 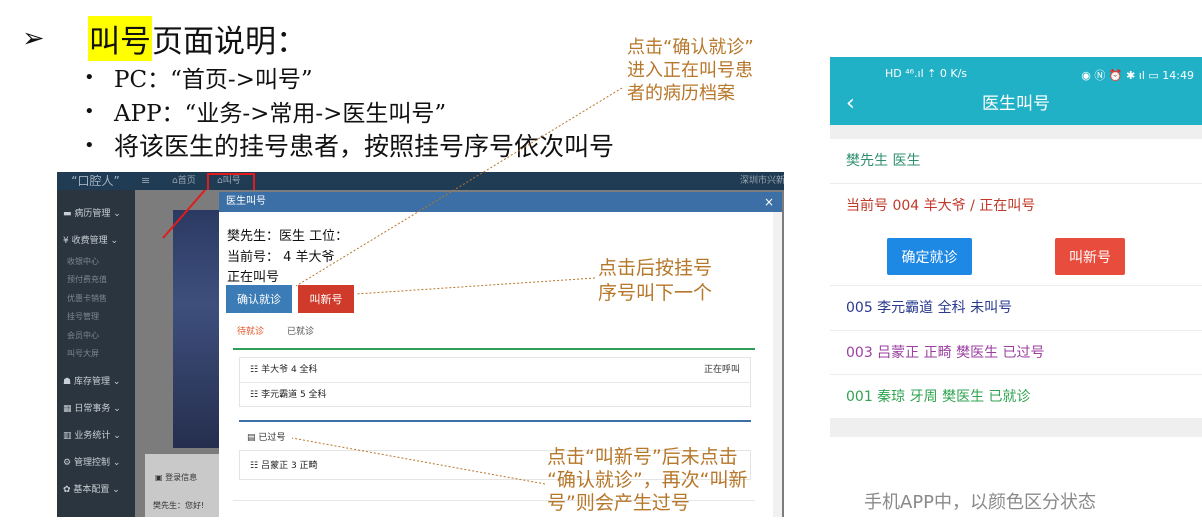 I want to click on sidebar-item-billing: ¥ 收费管理 ⌄, so click(x=90, y=239).